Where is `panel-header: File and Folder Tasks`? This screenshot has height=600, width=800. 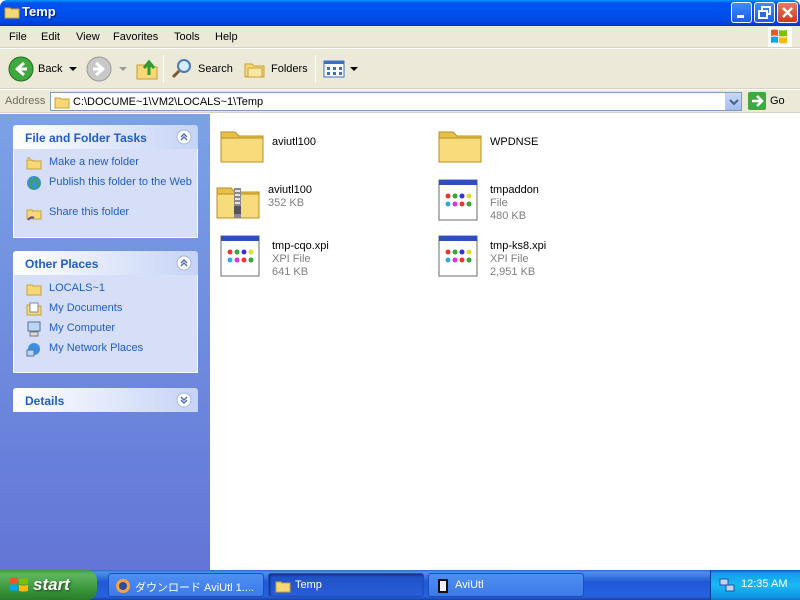
panel-header: File and Folder Tasks is located at coordinates (105, 137).